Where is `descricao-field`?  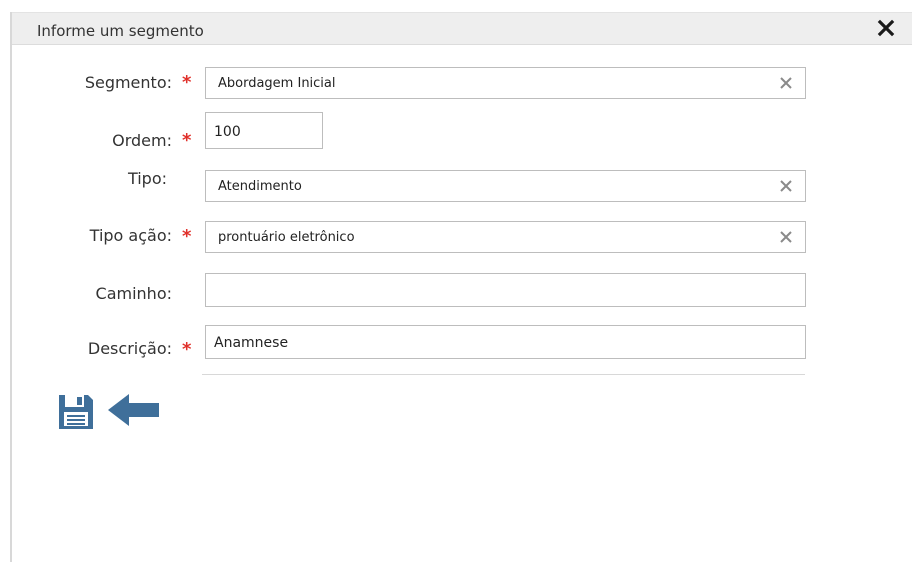
descricao-field is located at coordinates (505, 342).